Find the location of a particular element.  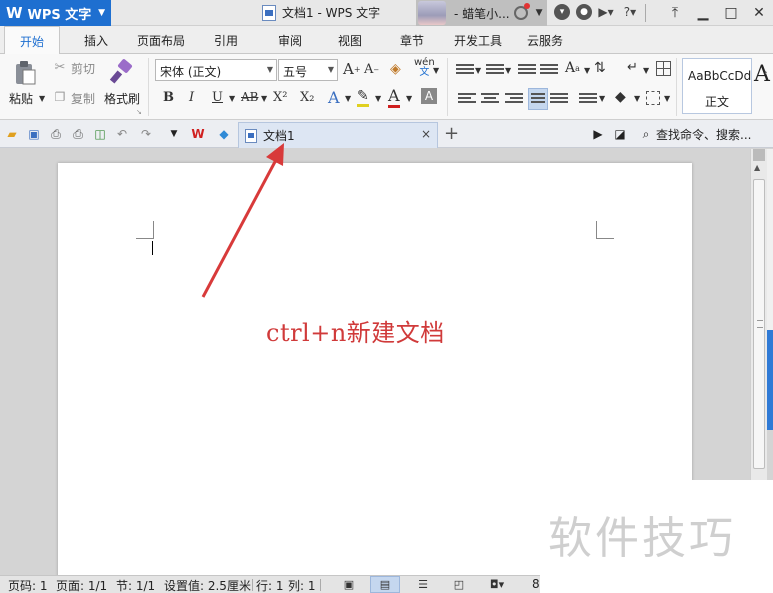

copy-icon: ❐ is located at coordinates (60, 97).